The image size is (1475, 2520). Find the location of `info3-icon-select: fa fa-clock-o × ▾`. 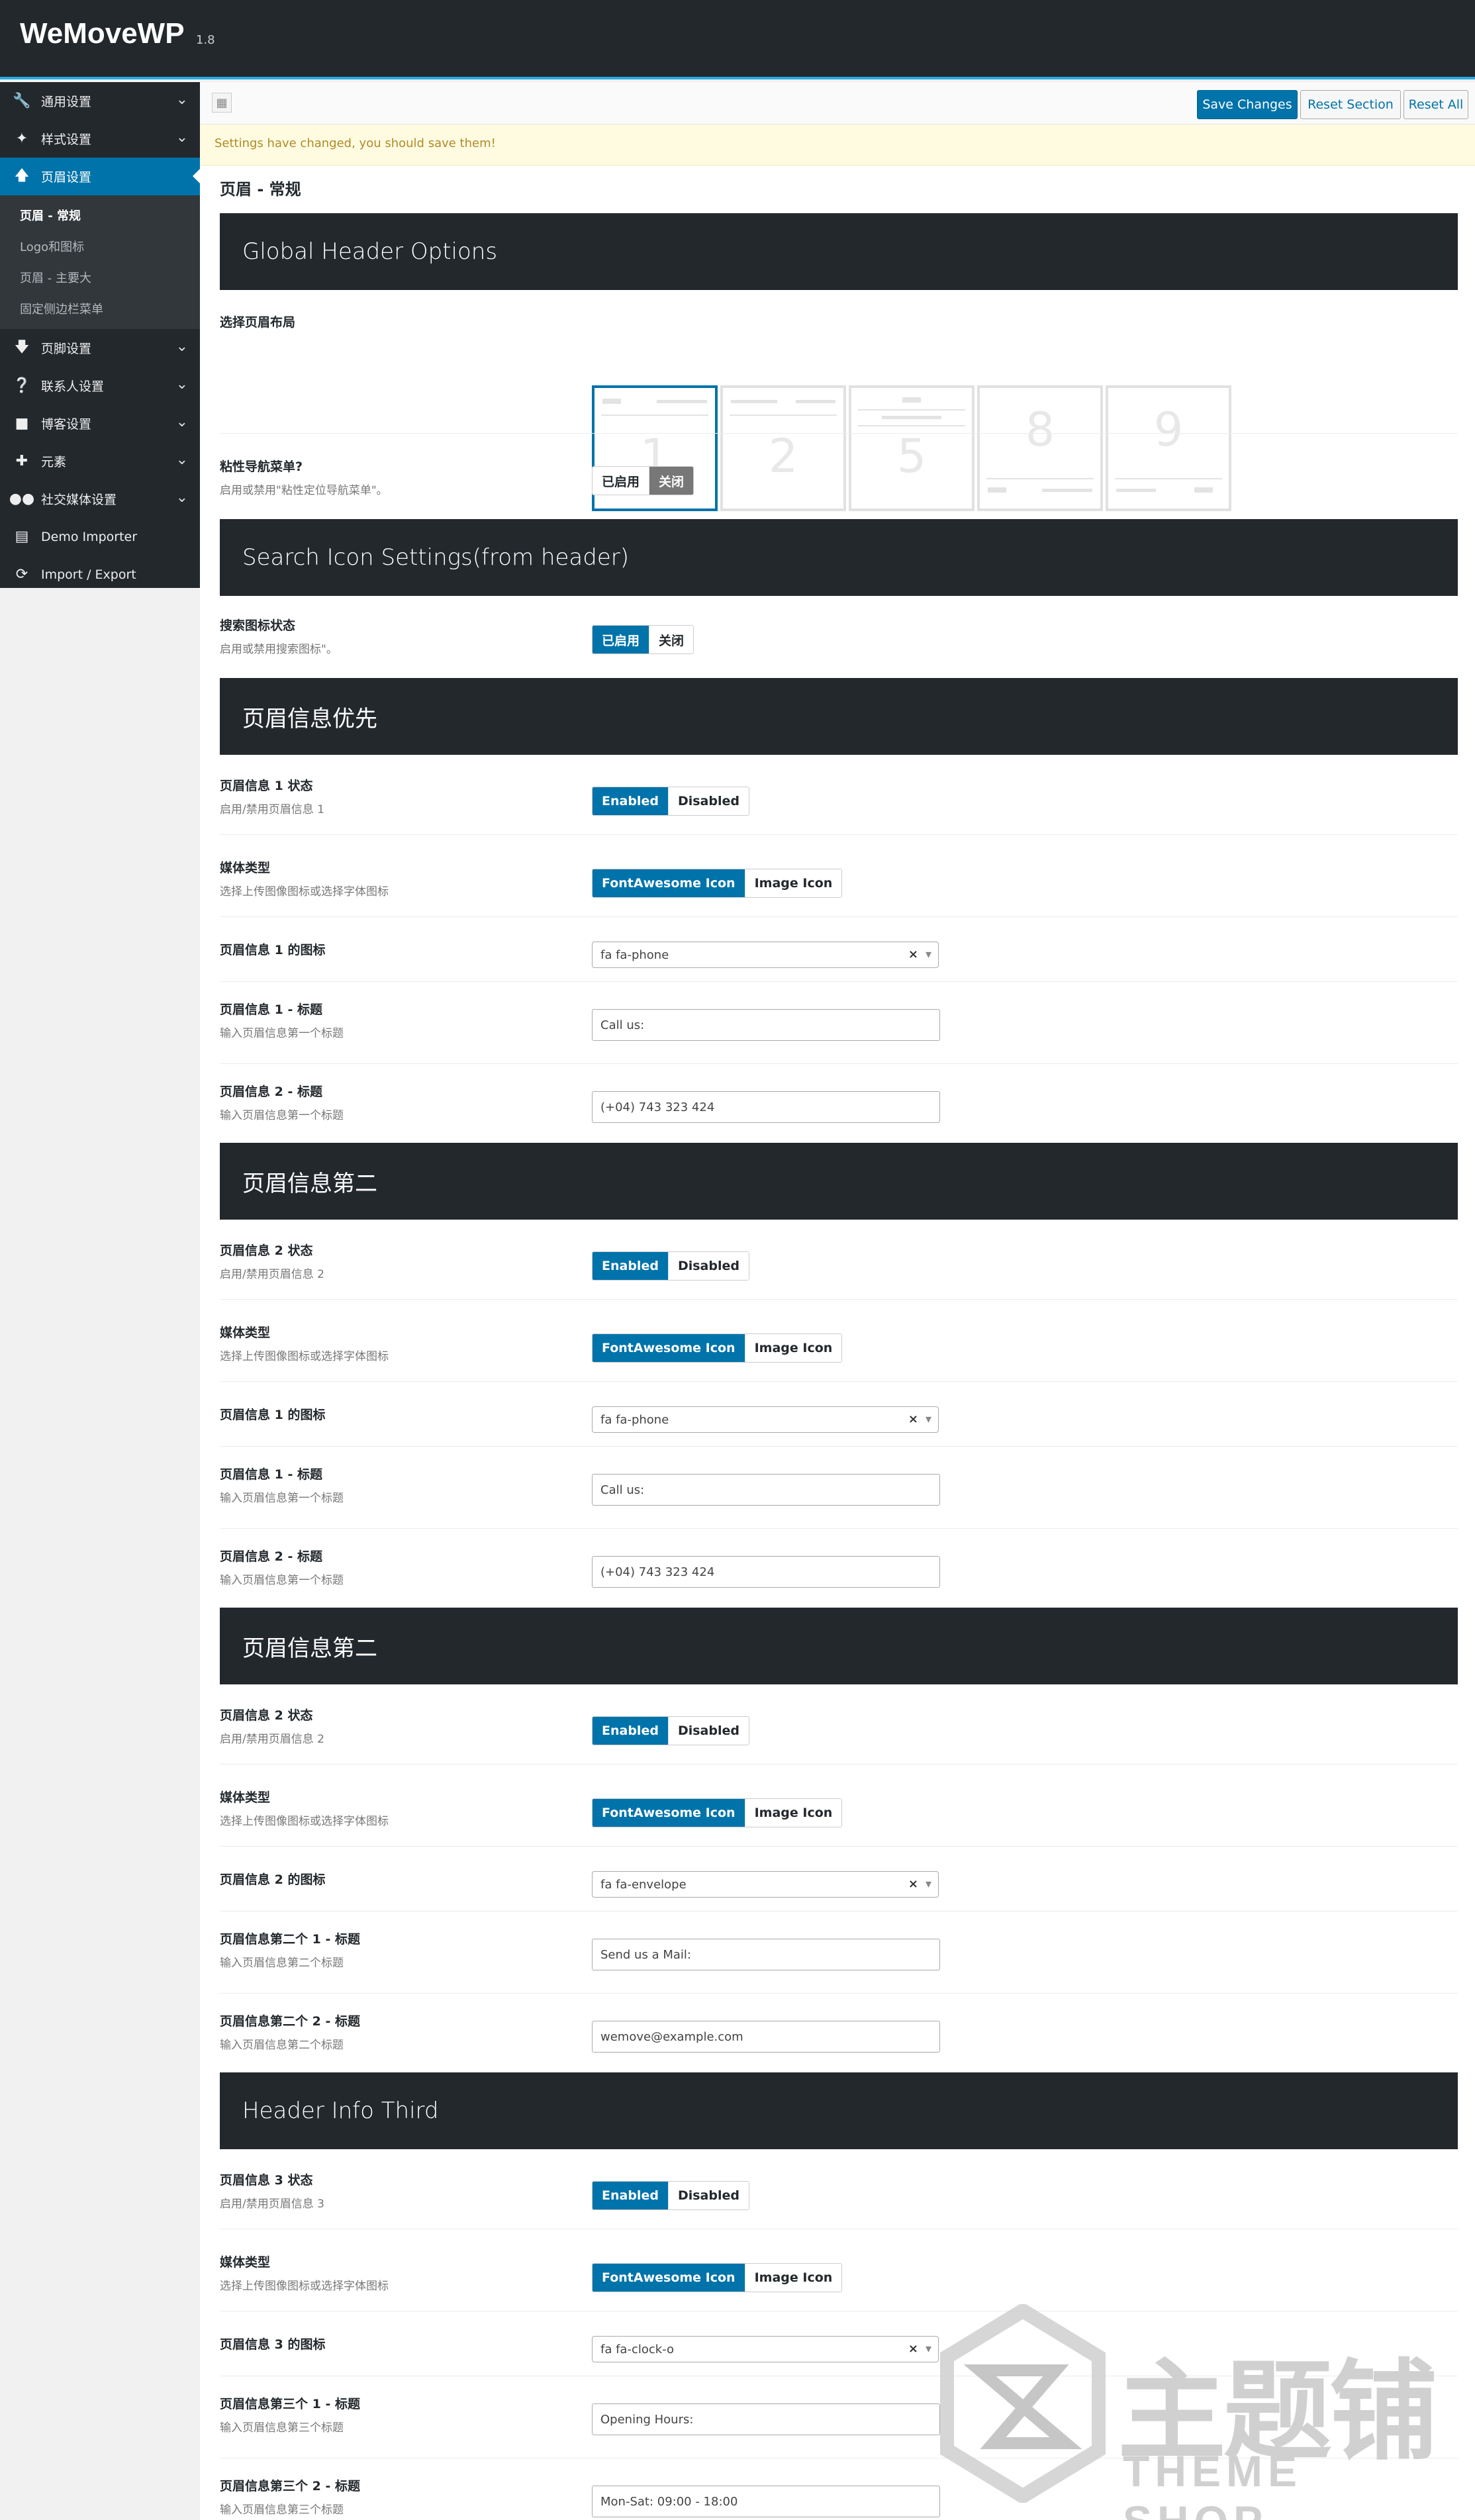

info3-icon-select: fa fa-clock-o × ▾ is located at coordinates (765, 2349).